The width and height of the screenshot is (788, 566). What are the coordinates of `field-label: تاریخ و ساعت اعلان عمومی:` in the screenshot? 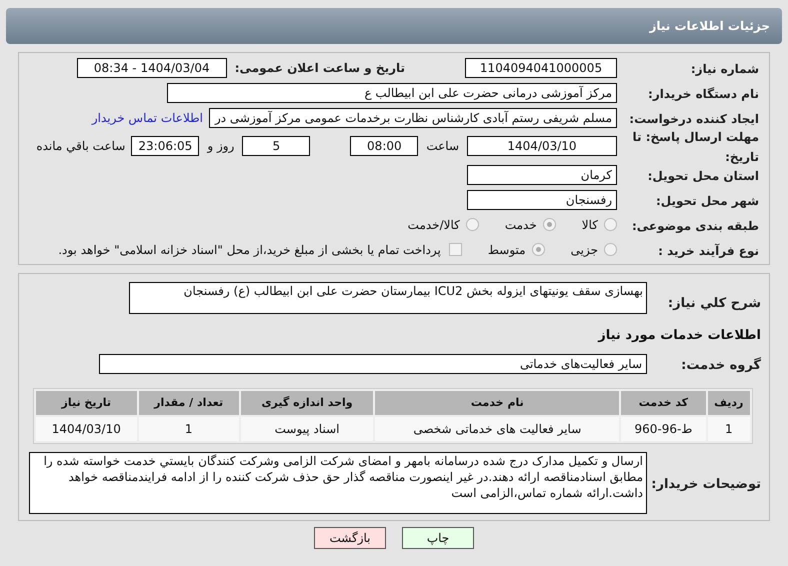 It's located at (319, 68).